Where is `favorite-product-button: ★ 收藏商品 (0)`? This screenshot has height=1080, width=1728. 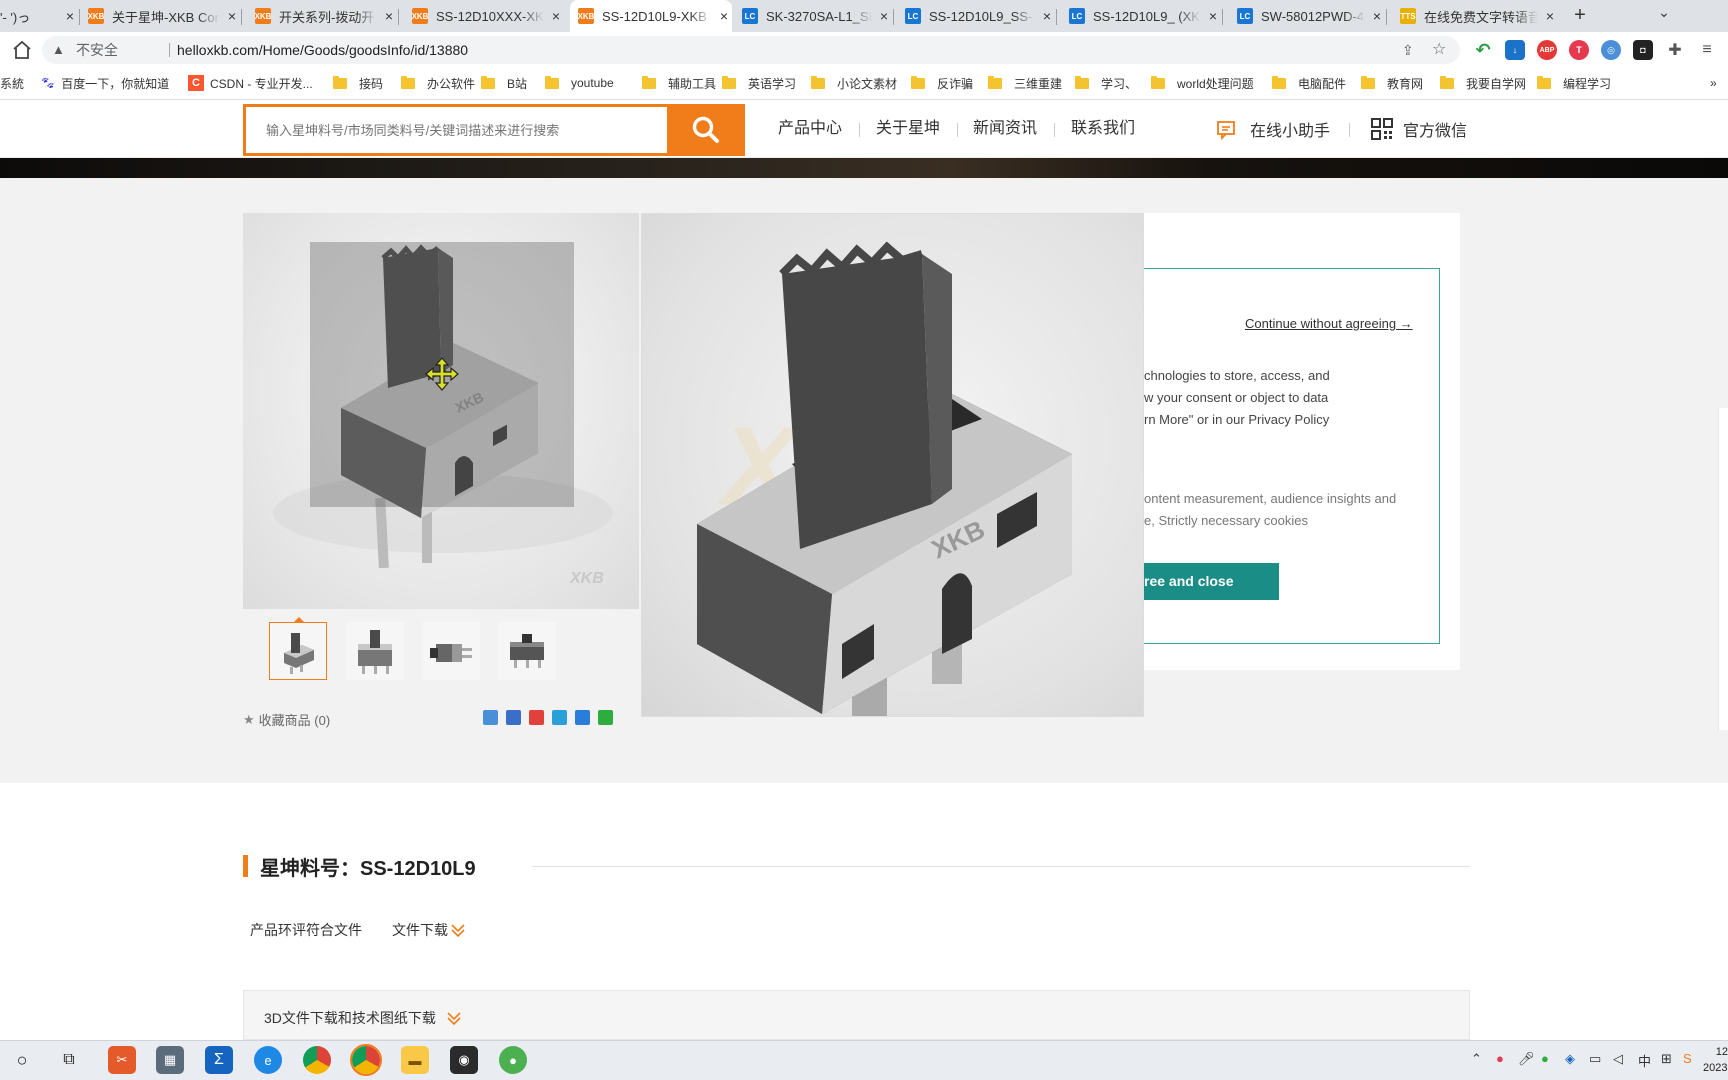 favorite-product-button: ★ 收藏商品 (0) is located at coordinates (286, 719).